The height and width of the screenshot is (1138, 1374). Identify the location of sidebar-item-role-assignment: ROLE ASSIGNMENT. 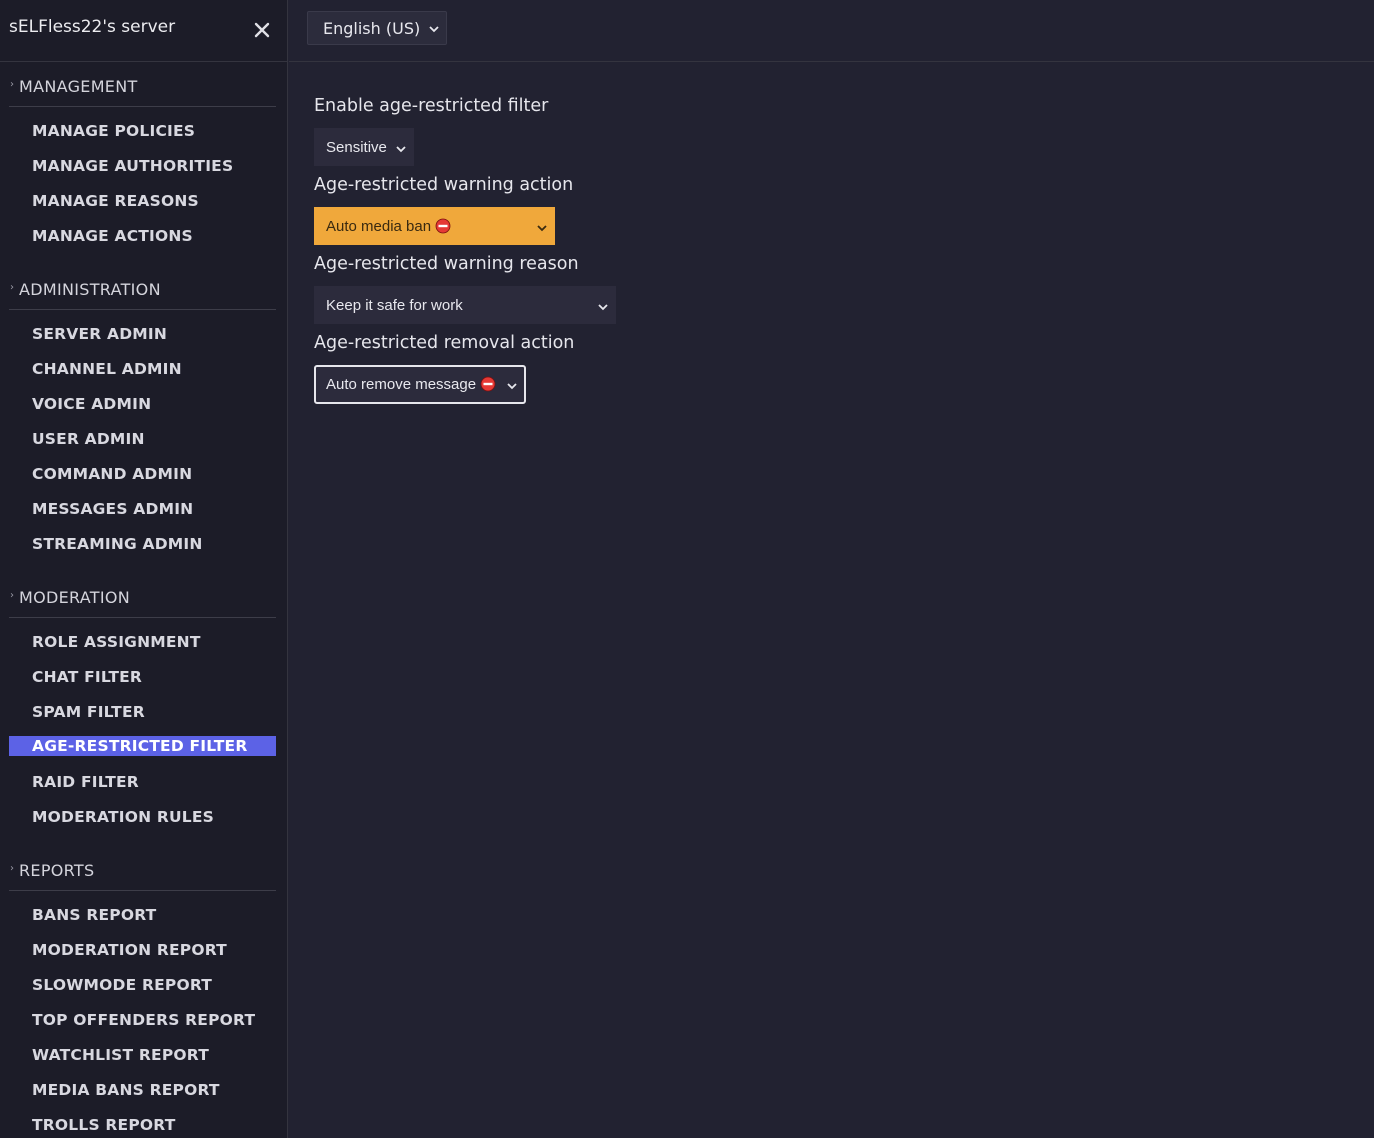
(142, 643).